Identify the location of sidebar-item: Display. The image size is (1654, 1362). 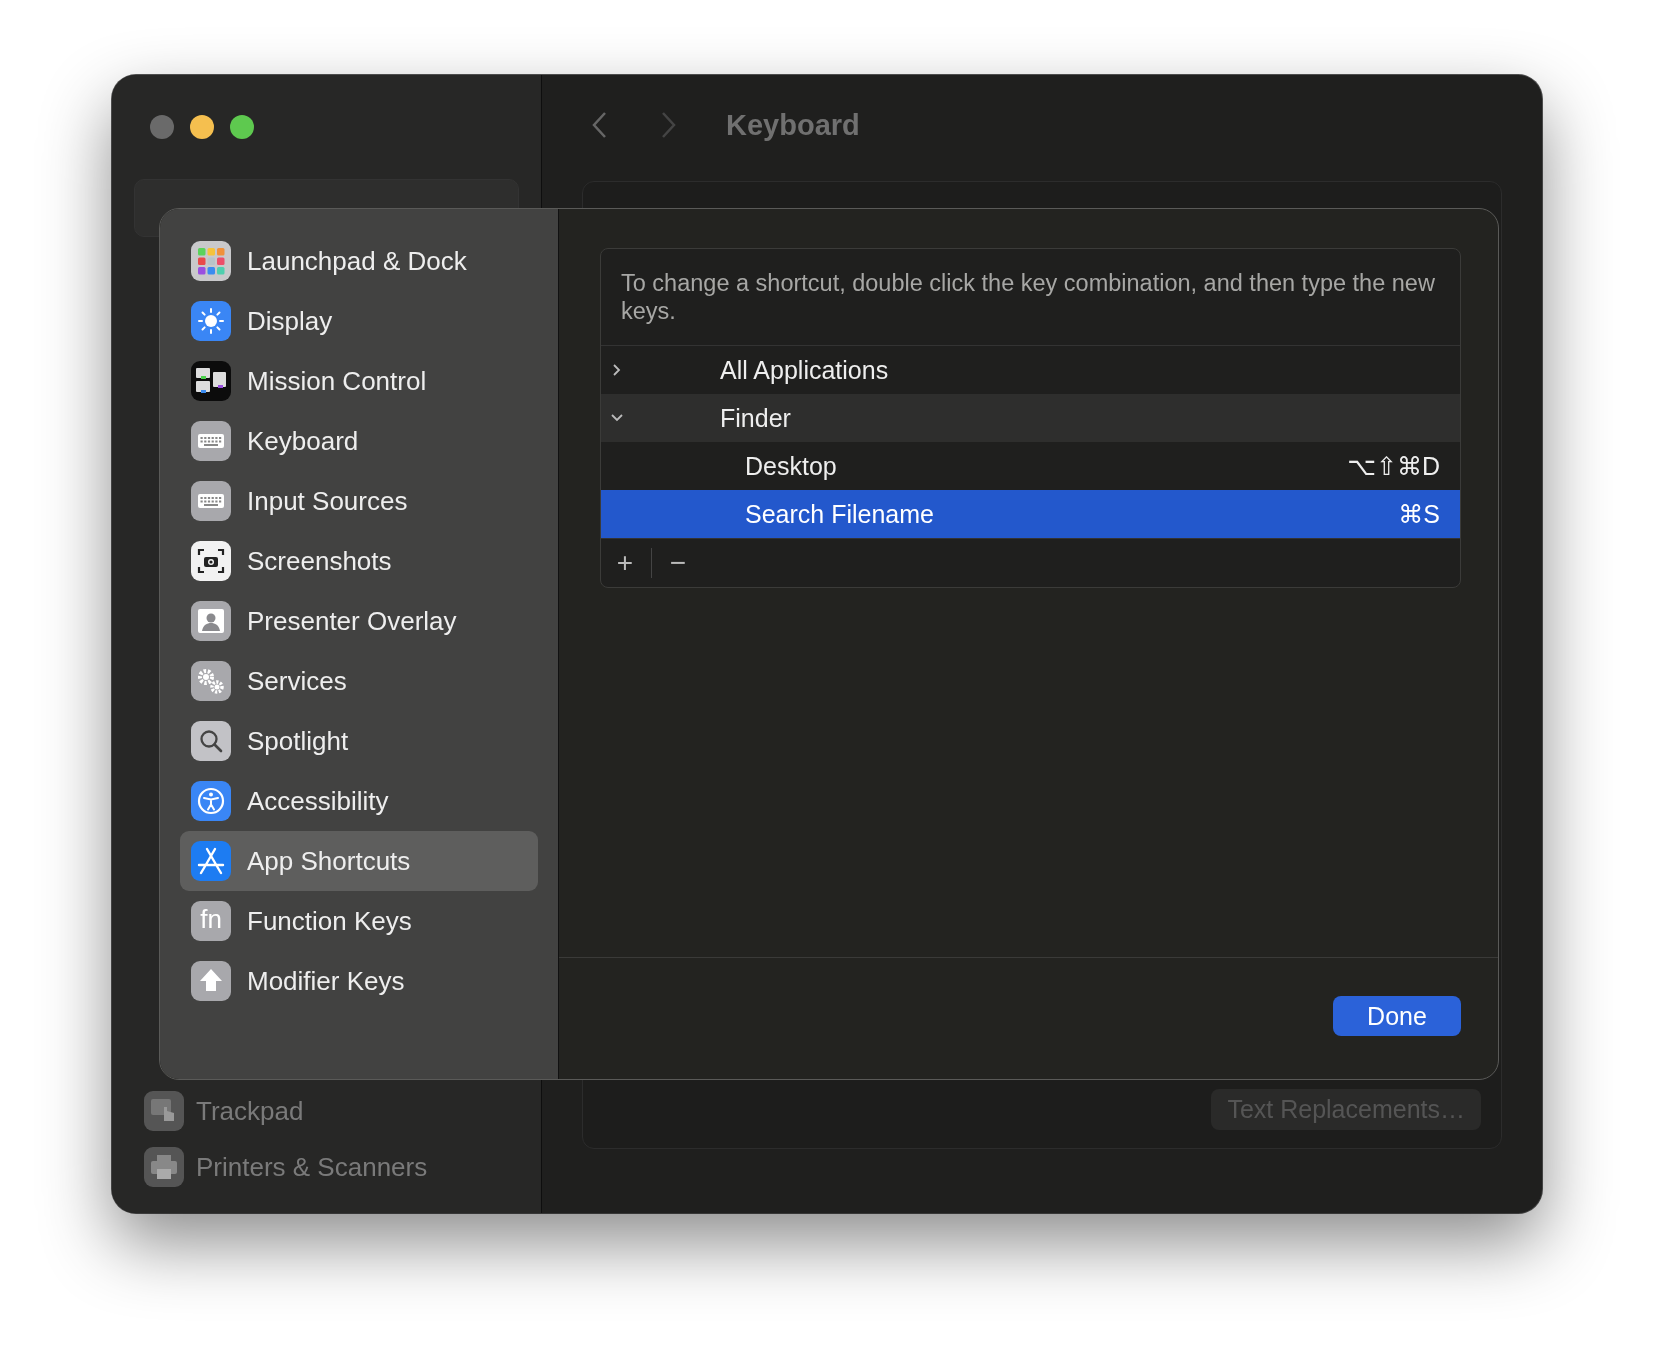
(359, 321).